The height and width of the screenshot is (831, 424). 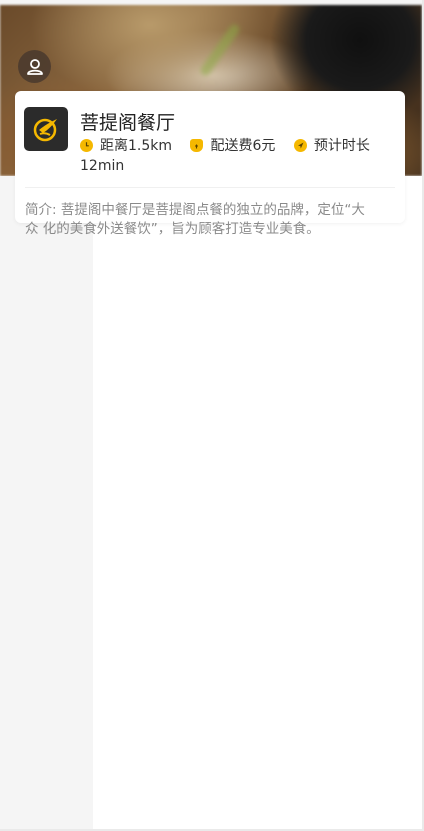 I want to click on user-profile-button, so click(x=34, y=66).